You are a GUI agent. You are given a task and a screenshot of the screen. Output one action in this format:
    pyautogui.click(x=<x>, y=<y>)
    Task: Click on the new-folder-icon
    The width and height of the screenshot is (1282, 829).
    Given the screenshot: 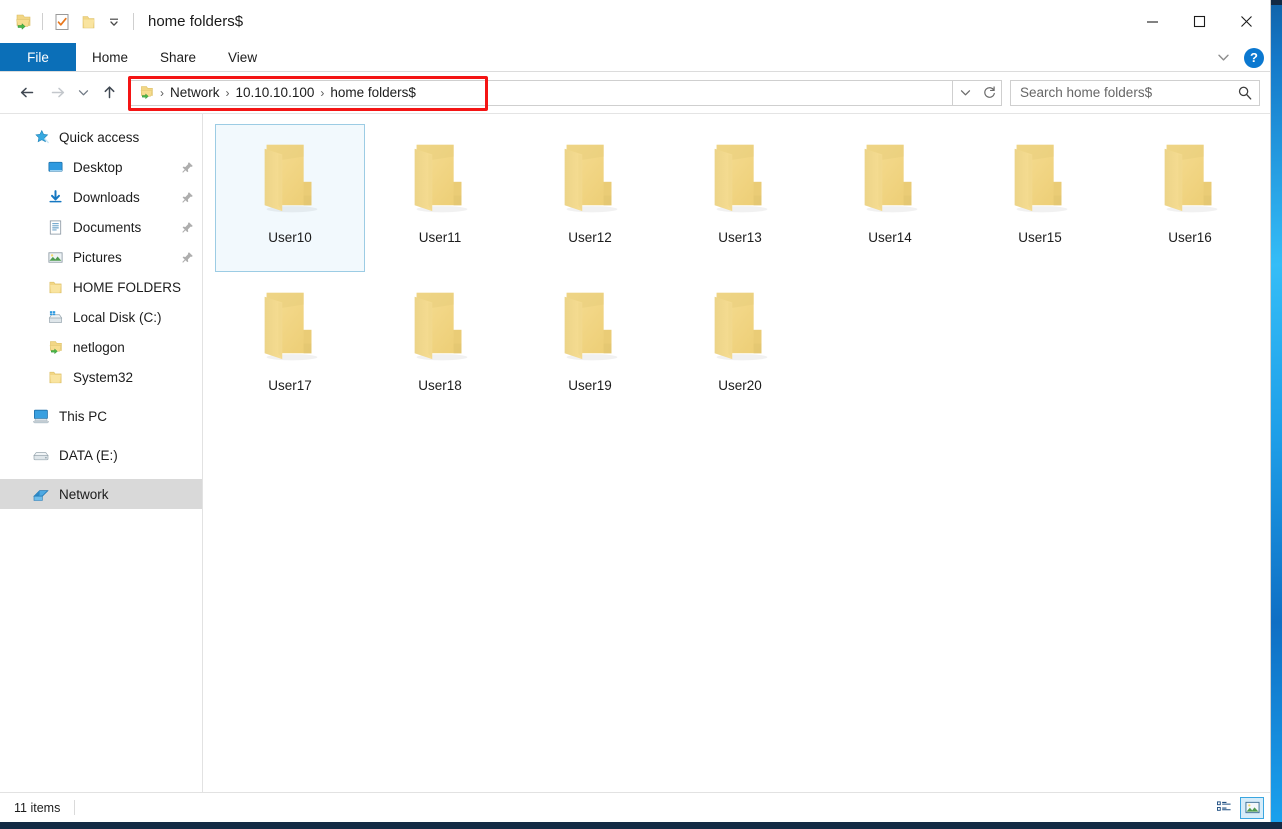 What is the action you would take?
    pyautogui.click(x=88, y=22)
    